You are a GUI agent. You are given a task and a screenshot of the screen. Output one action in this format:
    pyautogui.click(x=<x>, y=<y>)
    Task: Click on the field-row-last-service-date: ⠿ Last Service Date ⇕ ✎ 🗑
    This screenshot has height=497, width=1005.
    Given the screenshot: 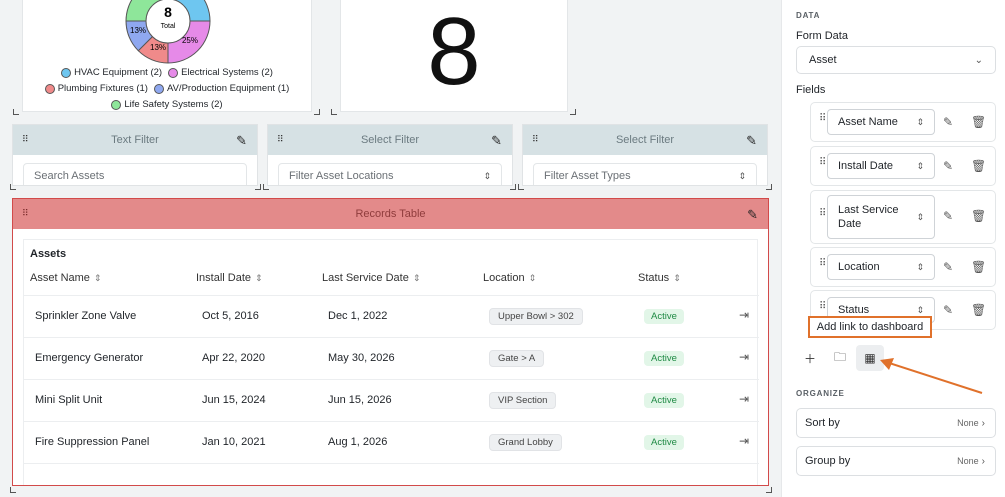 What is the action you would take?
    pyautogui.click(x=903, y=217)
    